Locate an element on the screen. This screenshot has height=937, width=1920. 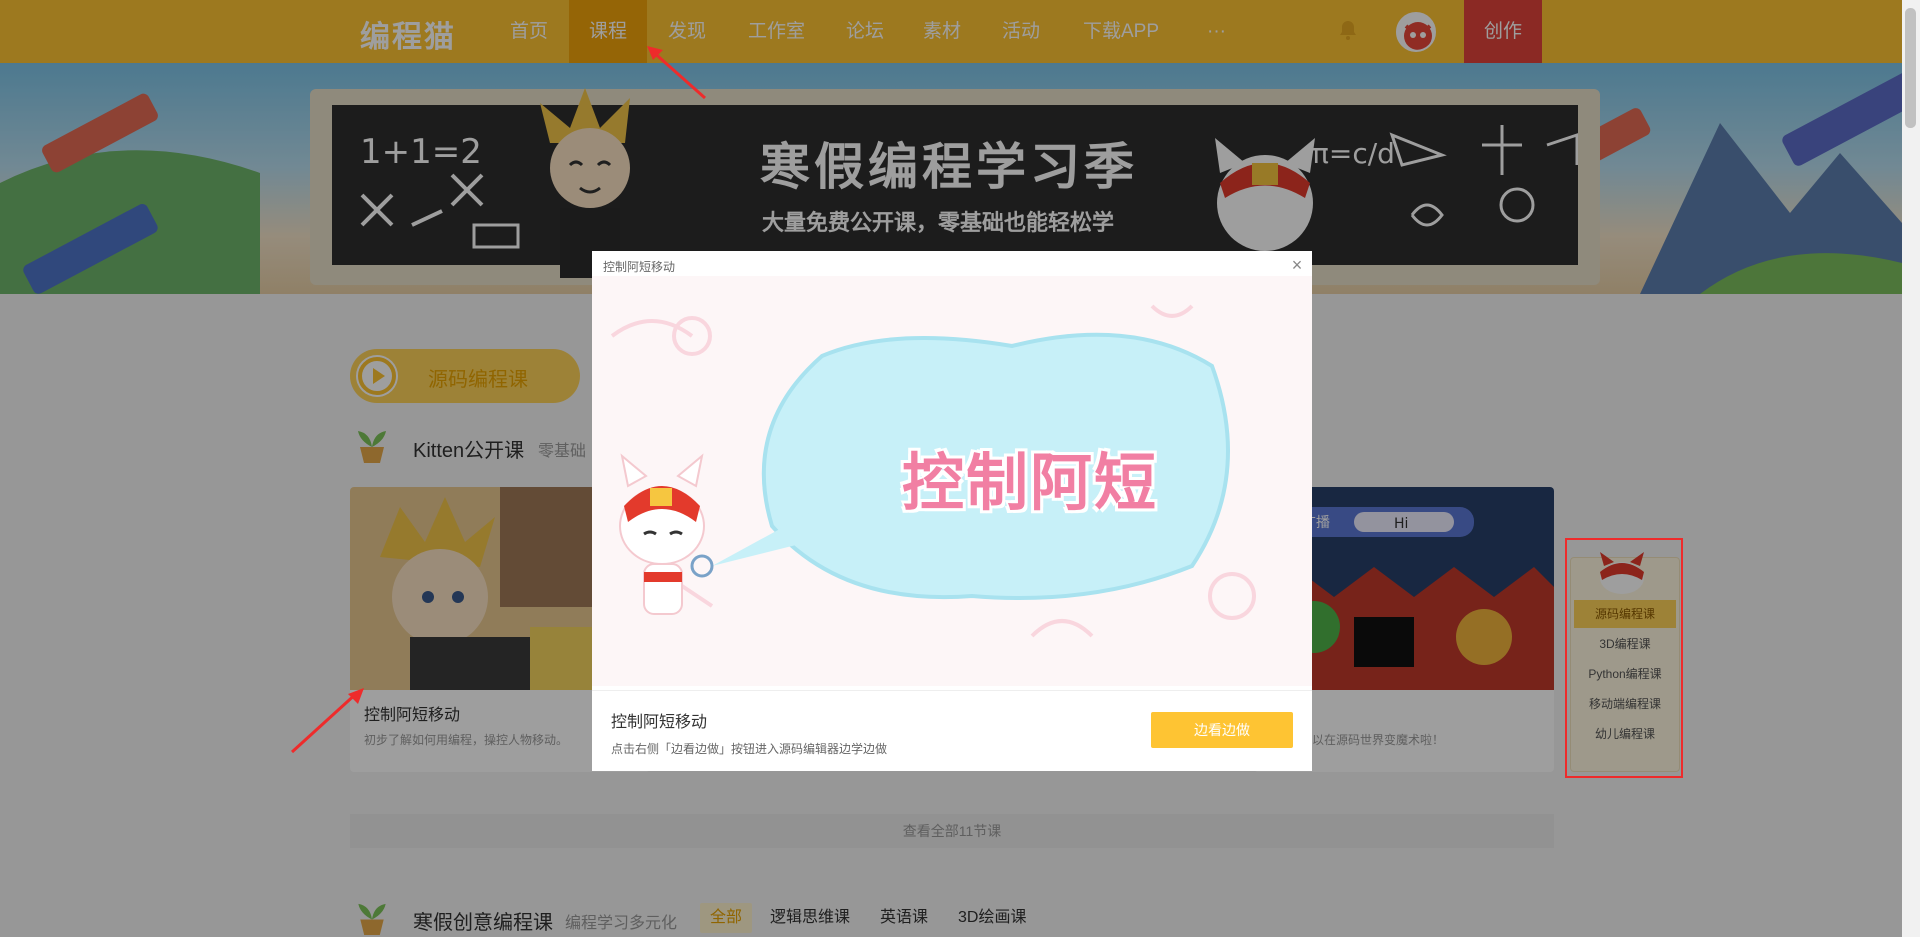
lesson-title: 控制阿短移动 is located at coordinates (659, 722).